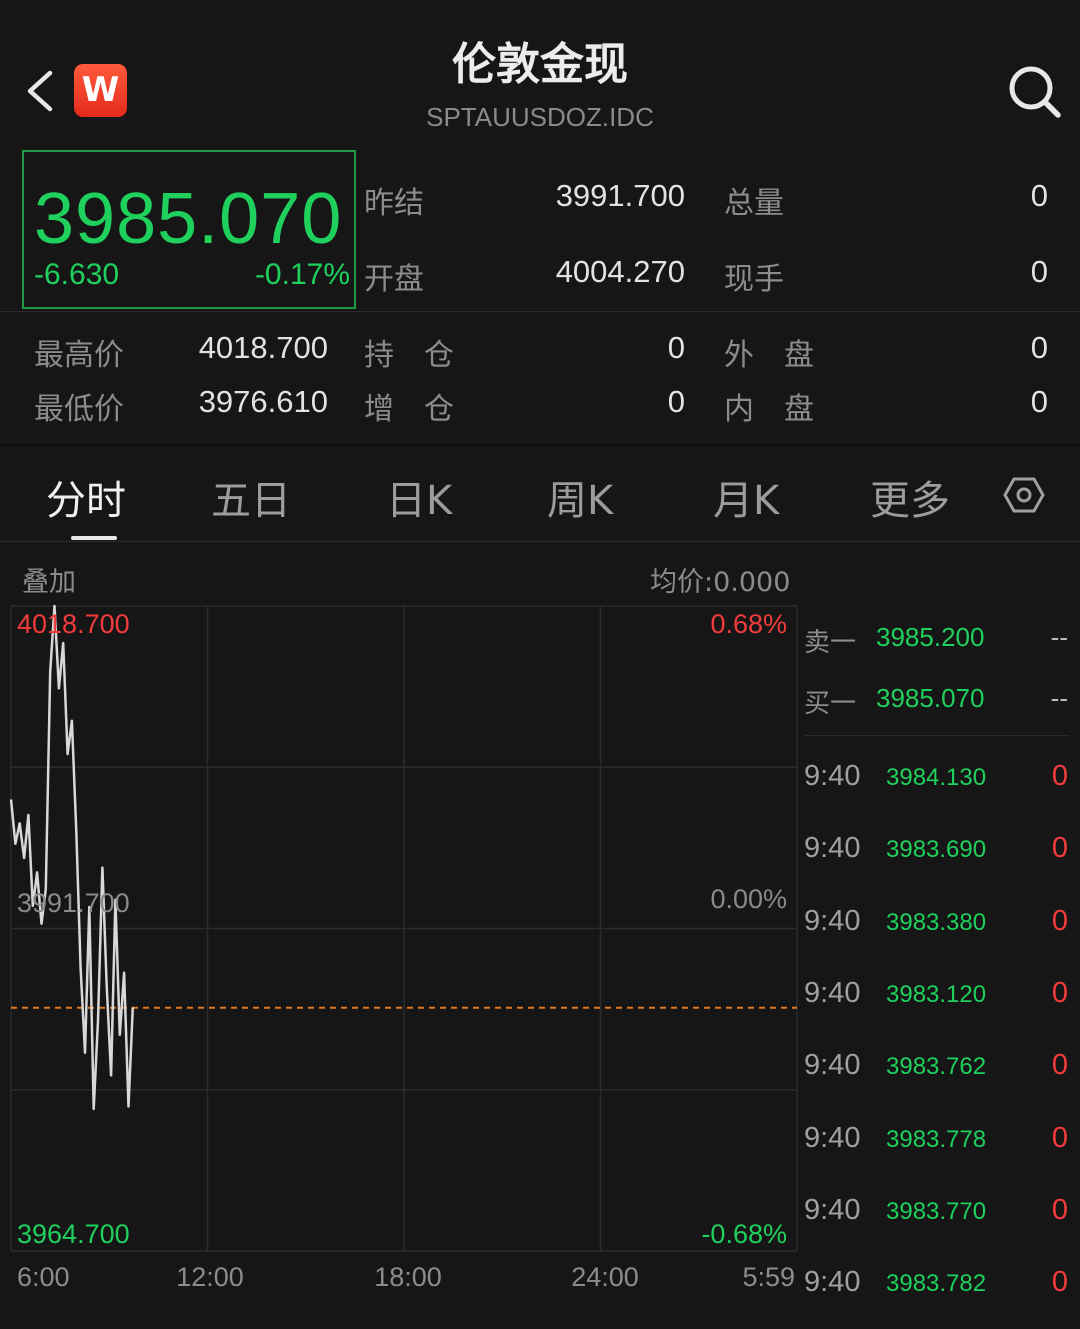  What do you see at coordinates (936, 994) in the screenshot?
I see `tick-price: 3983.120` at bounding box center [936, 994].